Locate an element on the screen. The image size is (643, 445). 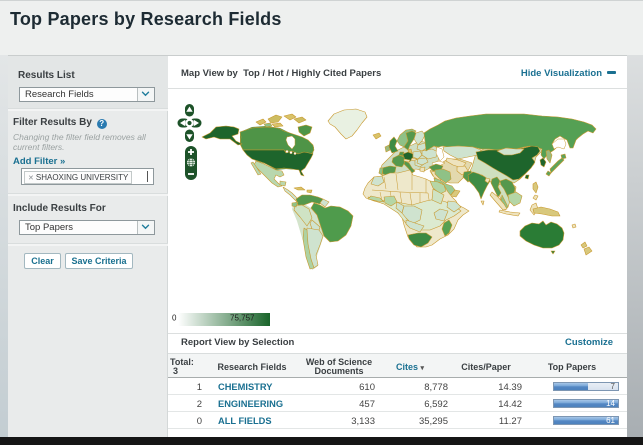
svg-text: 0 is located at coordinates (174, 318).